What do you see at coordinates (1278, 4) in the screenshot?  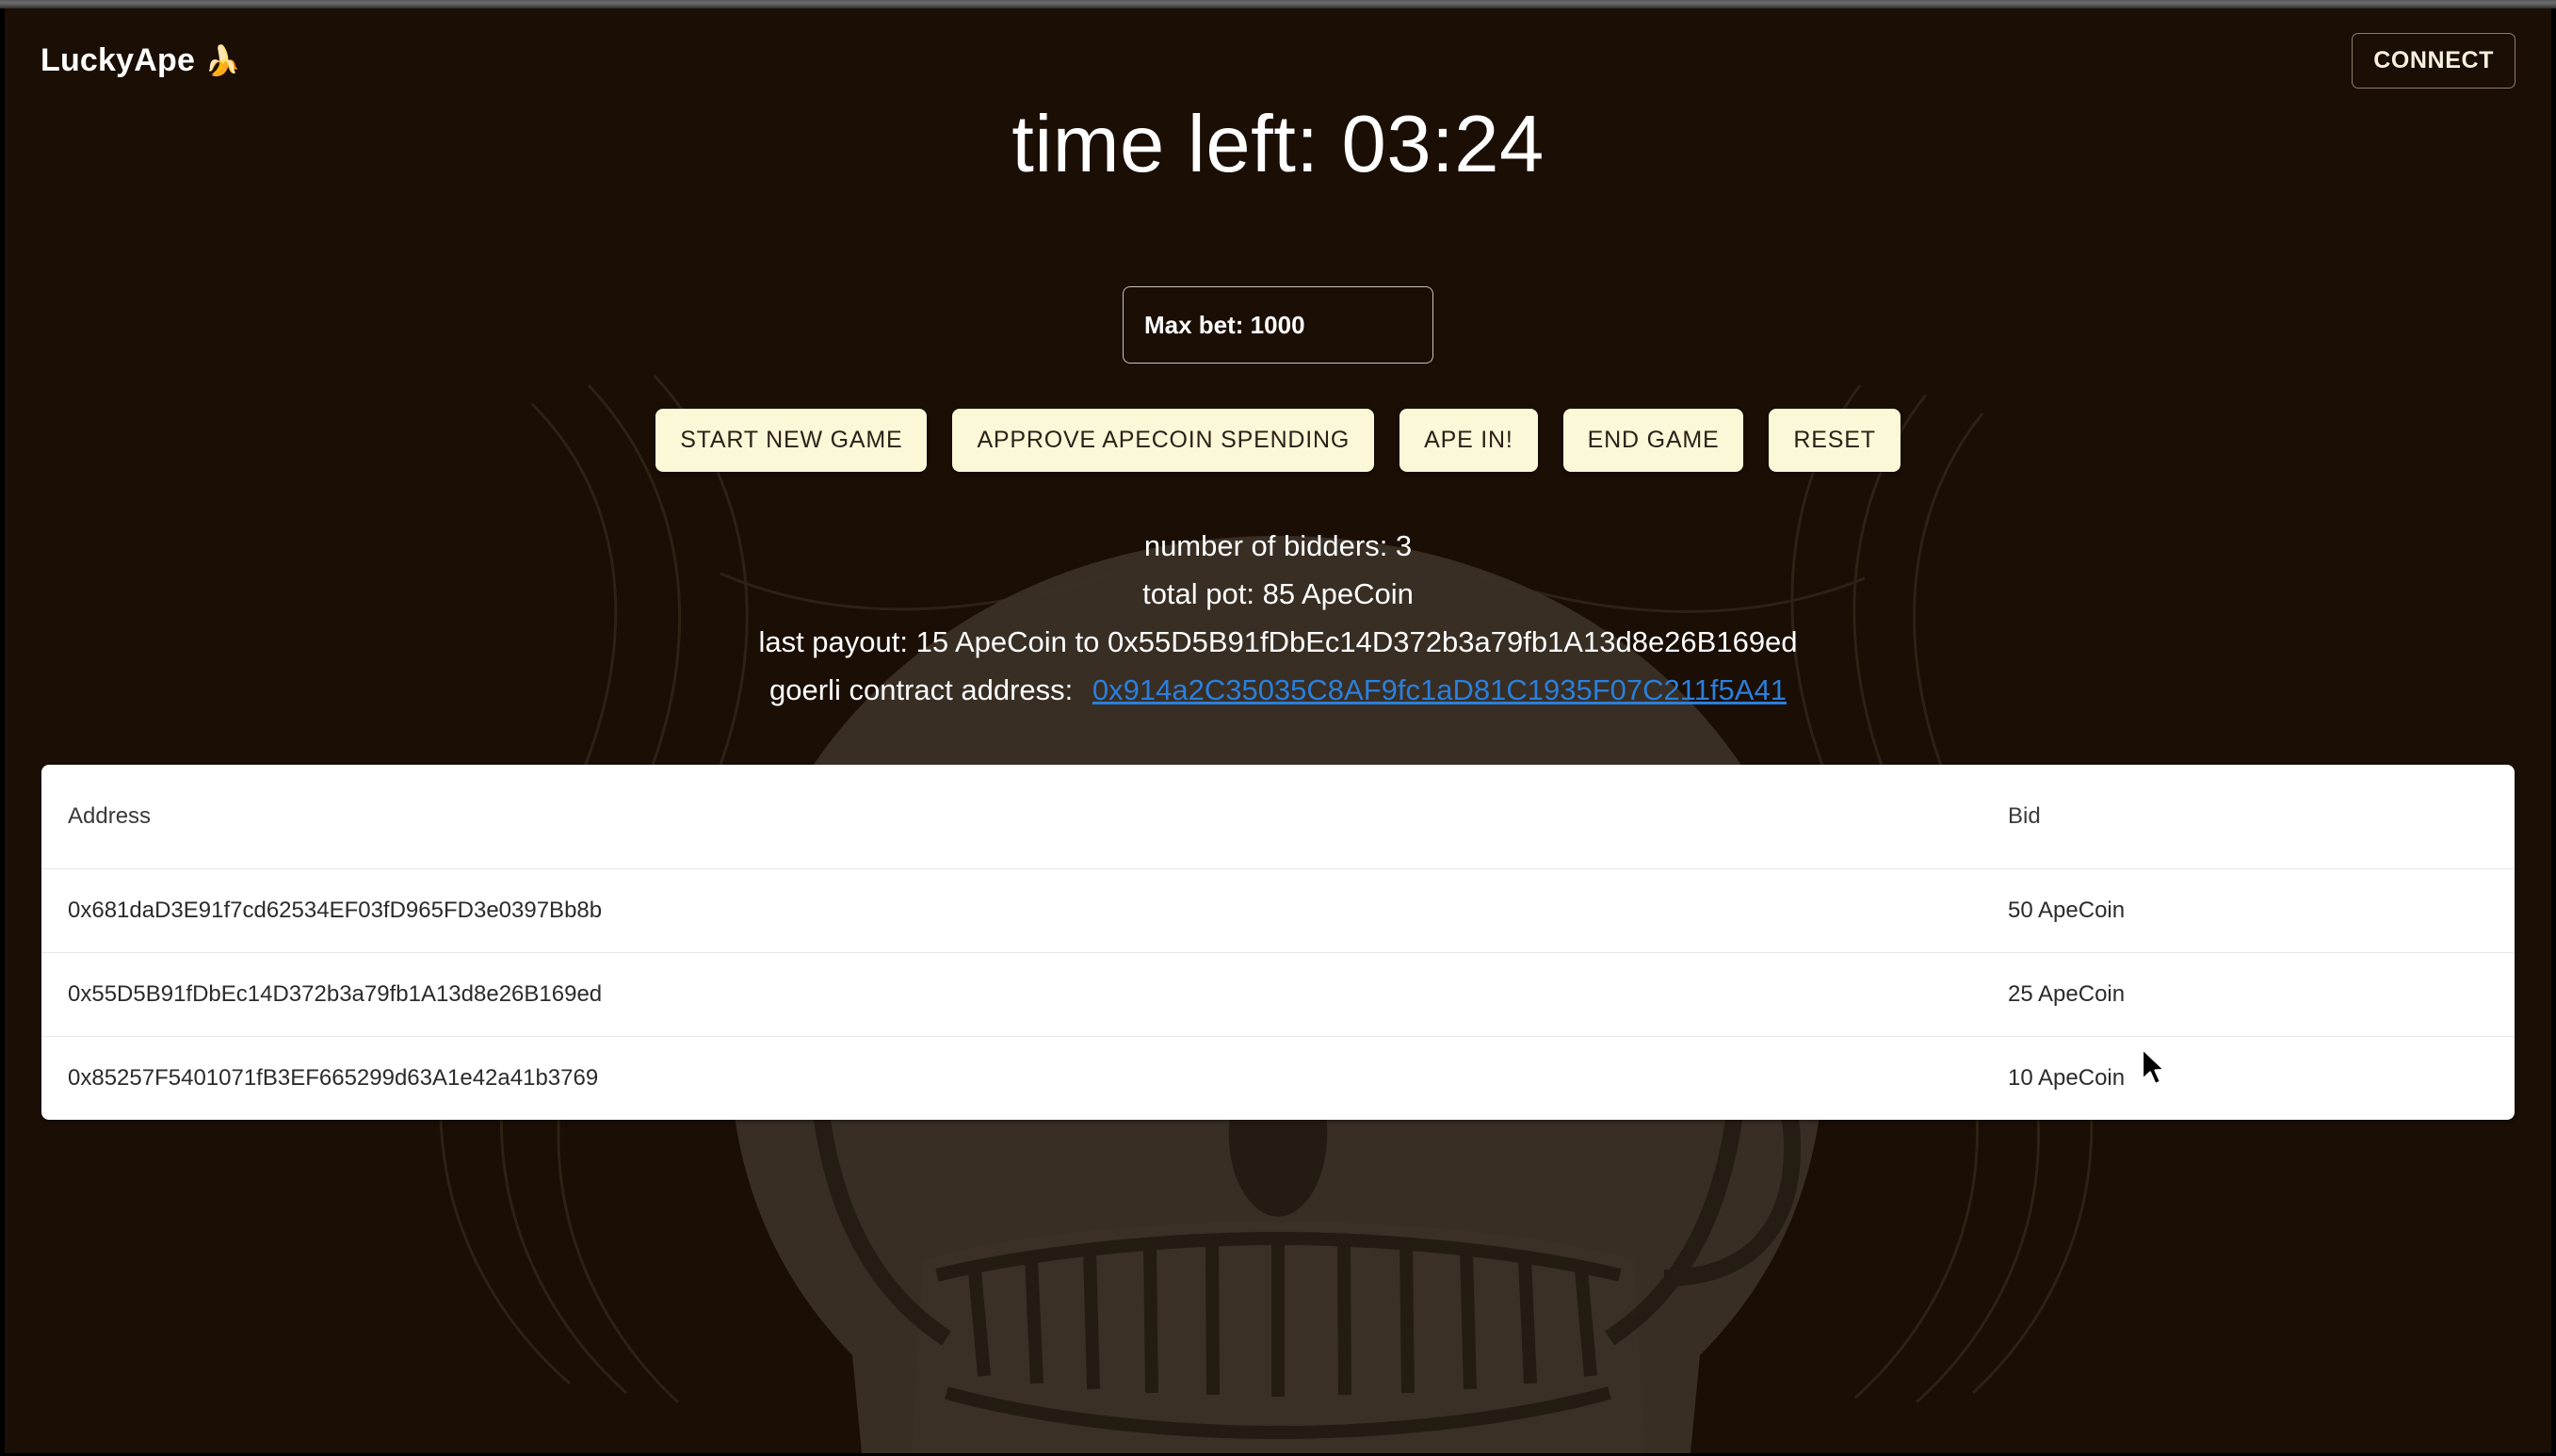 I see `browser-chrome-strip` at bounding box center [1278, 4].